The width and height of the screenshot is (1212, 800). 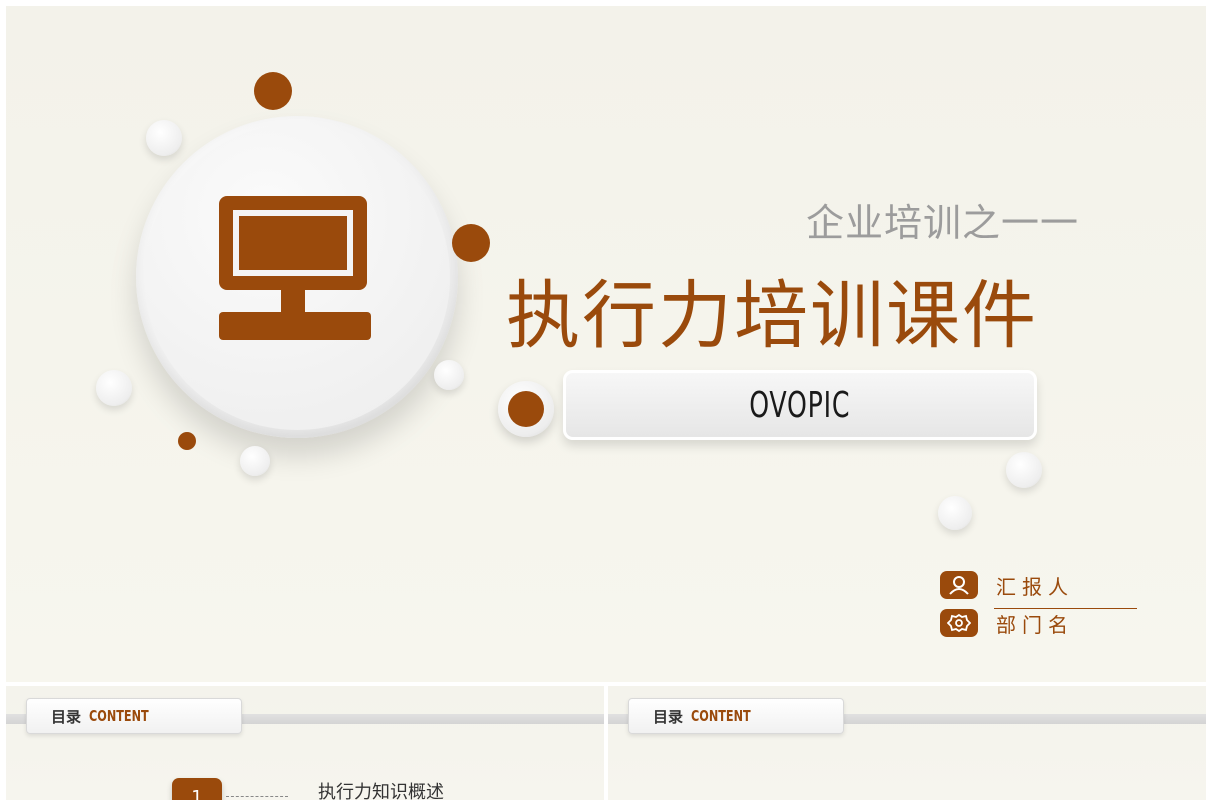 I want to click on gear-icon, so click(x=959, y=623).